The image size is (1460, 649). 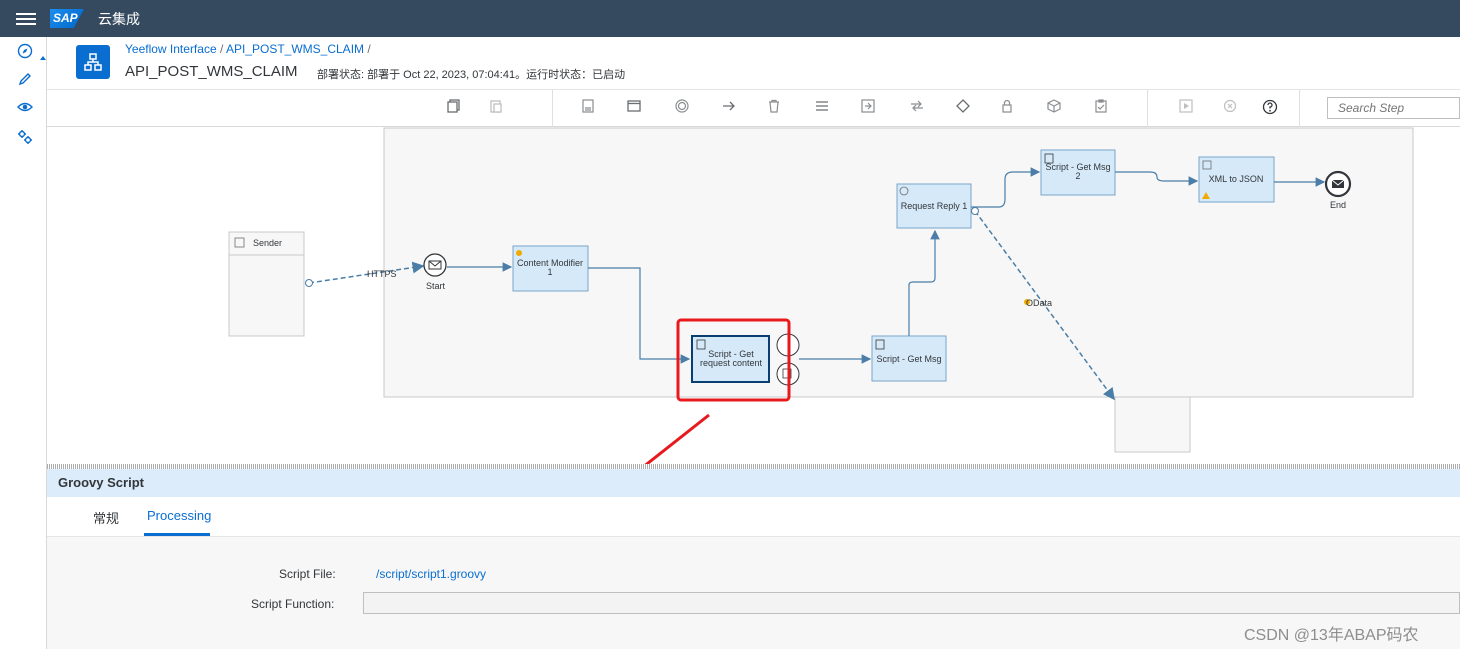 I want to click on editor-toolbar, so click(x=753, y=108).